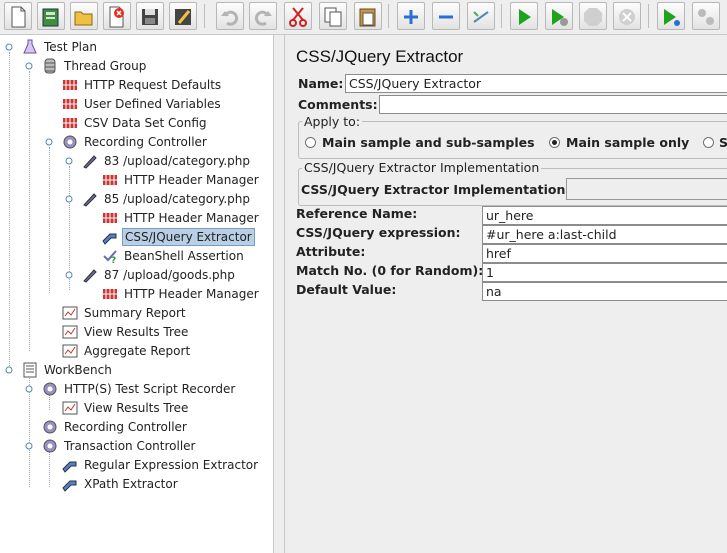 Image resolution: width=727 pixels, height=553 pixels. Describe the element at coordinates (131, 484) in the screenshot. I see `tree-node-label: XPath Extractor` at that location.